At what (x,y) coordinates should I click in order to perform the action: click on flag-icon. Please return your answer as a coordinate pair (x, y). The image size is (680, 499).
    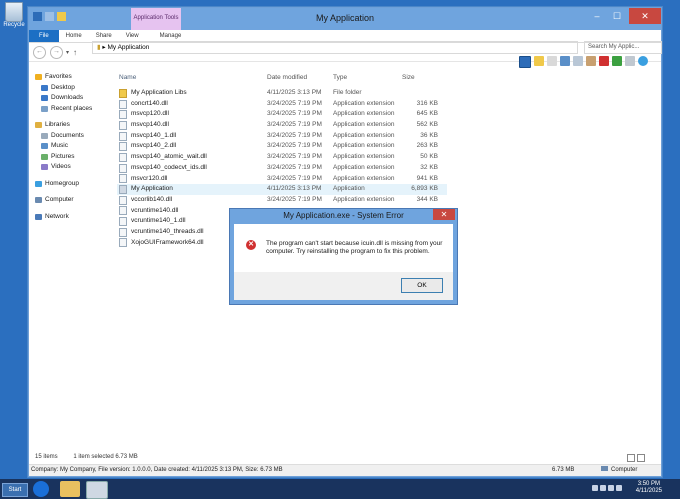
    Looking at the image, I should click on (603, 488).